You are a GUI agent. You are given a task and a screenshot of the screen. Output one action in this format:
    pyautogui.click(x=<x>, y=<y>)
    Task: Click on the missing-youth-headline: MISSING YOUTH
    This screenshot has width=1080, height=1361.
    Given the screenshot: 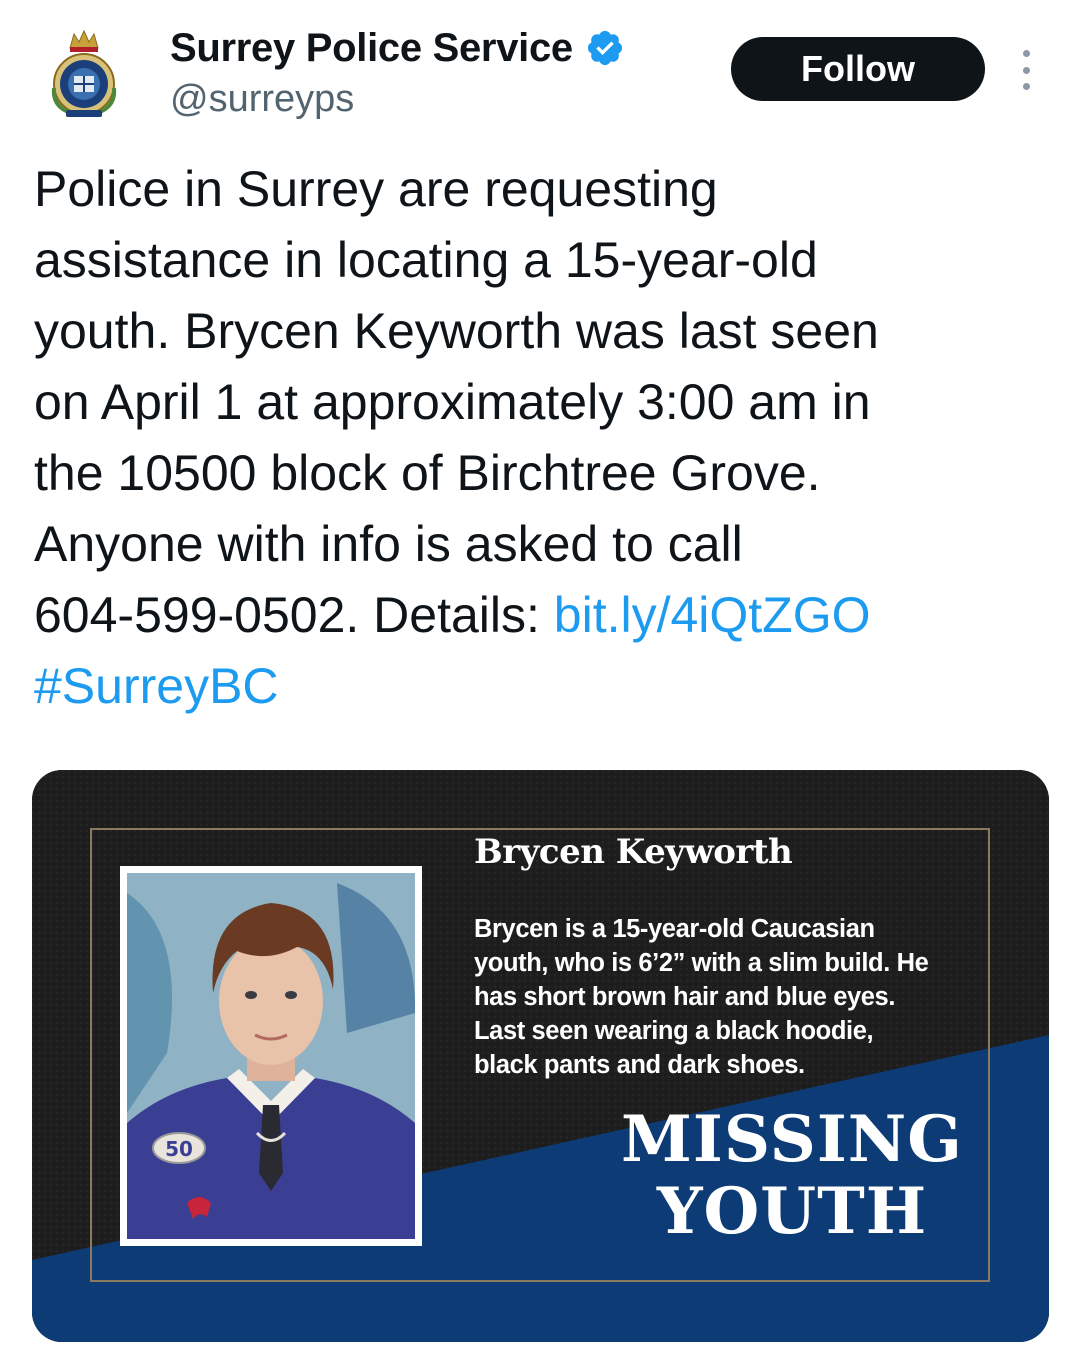 What is the action you would take?
    pyautogui.click(x=792, y=1176)
    